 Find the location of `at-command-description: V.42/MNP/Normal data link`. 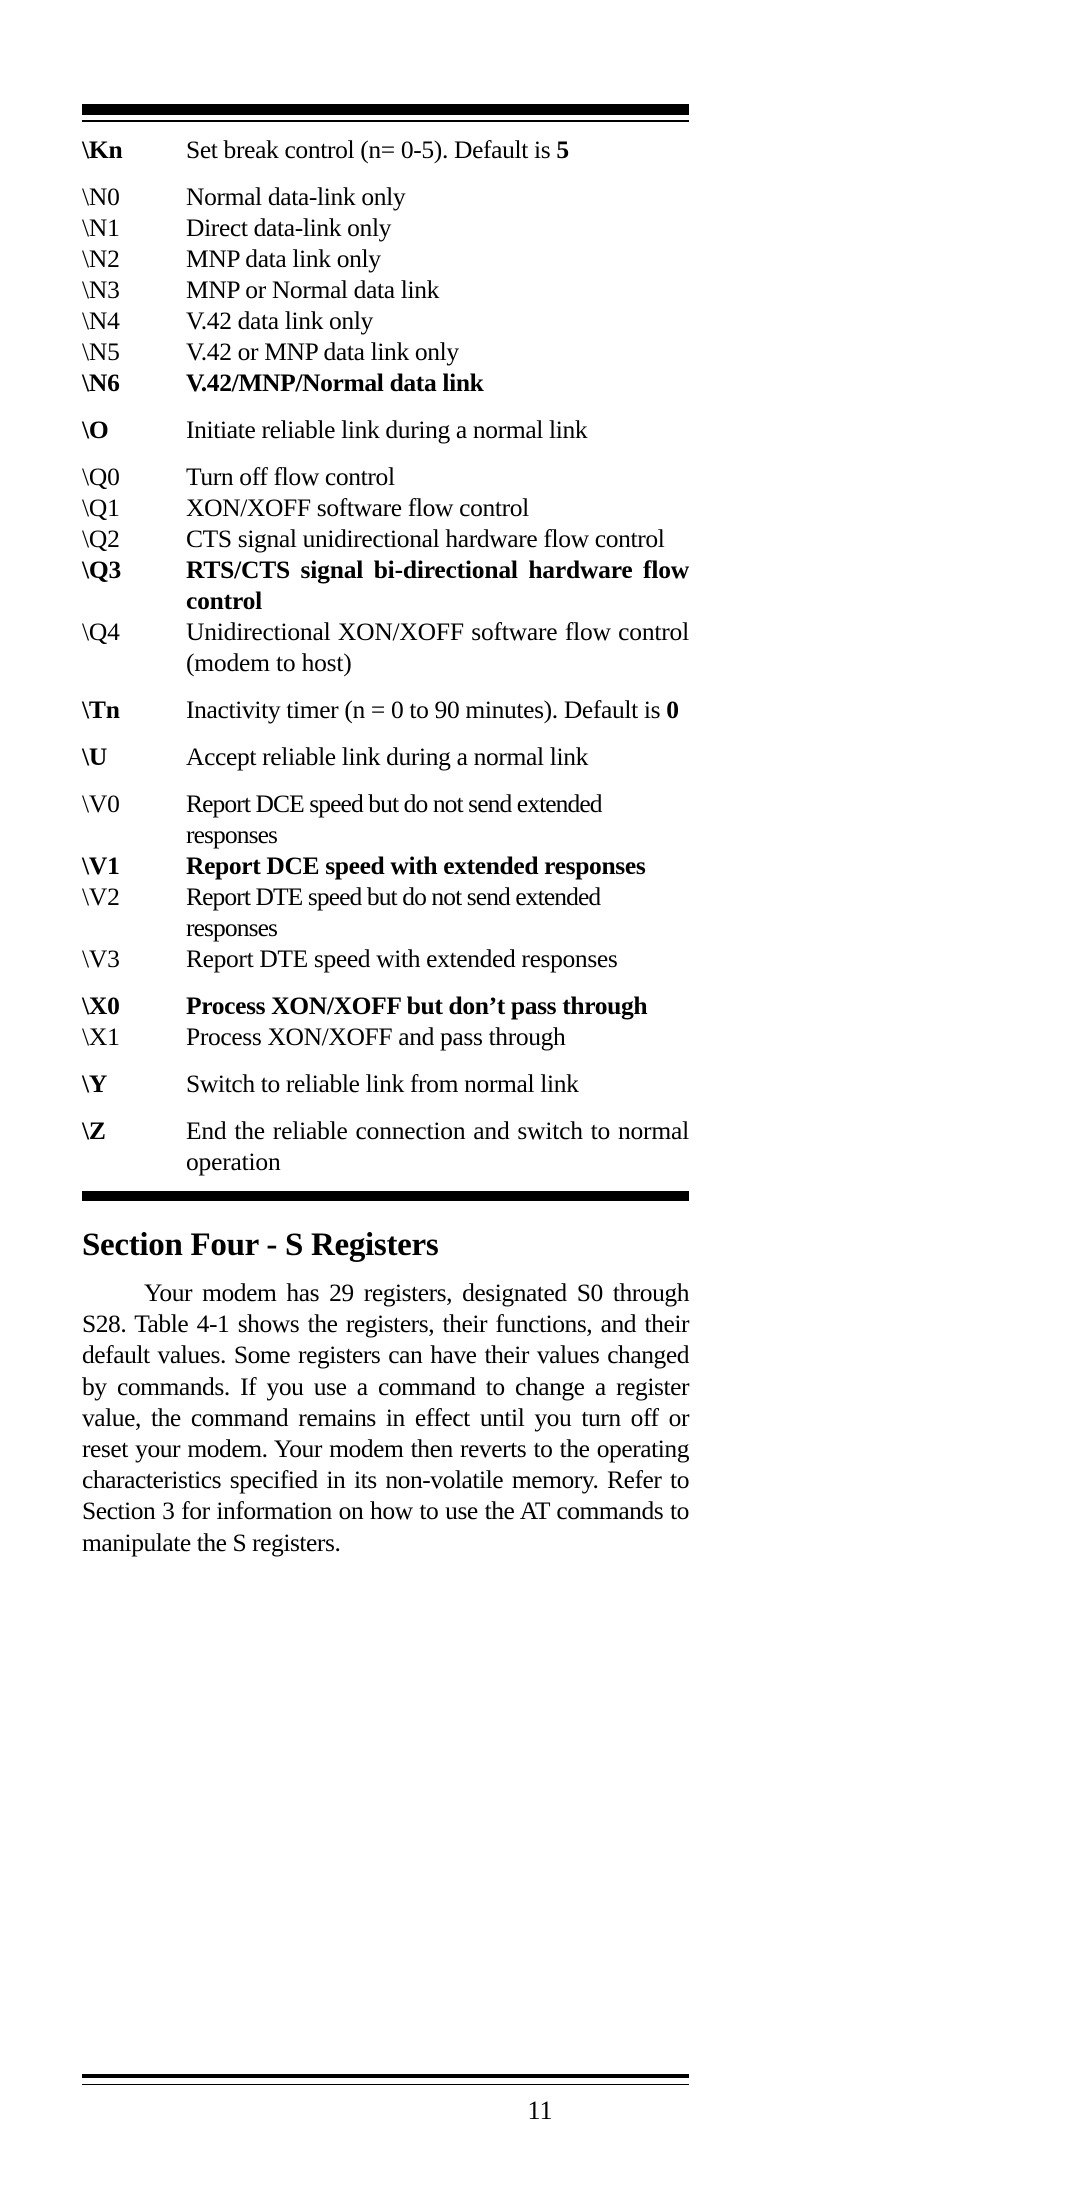

at-command-description: V.42/MNP/Normal data link is located at coordinates (335, 382).